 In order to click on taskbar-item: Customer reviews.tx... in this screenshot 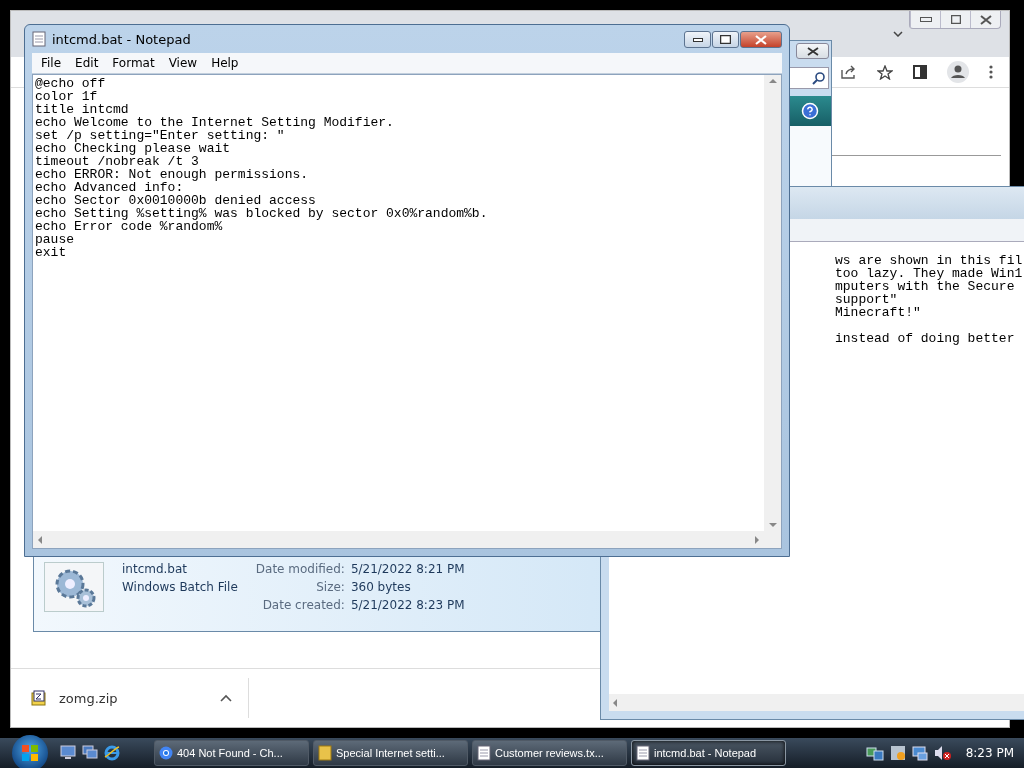, I will do `click(549, 753)`.